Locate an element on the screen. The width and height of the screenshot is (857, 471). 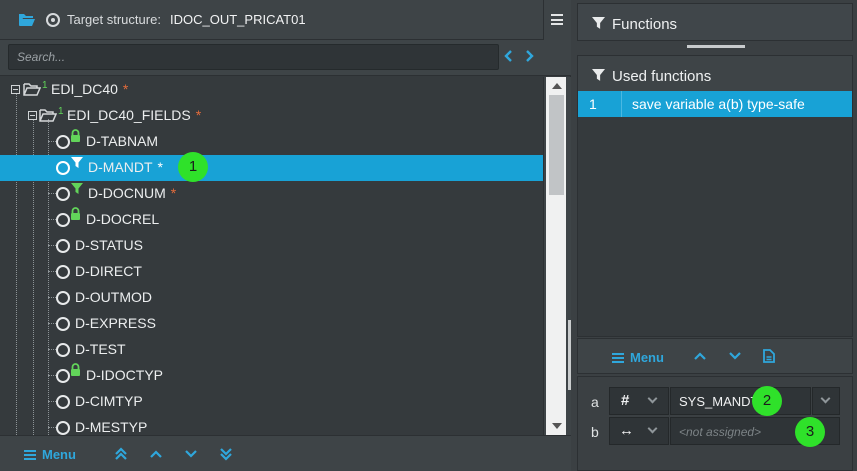
tree-node-label: D-DOCREL is located at coordinates (123, 219).